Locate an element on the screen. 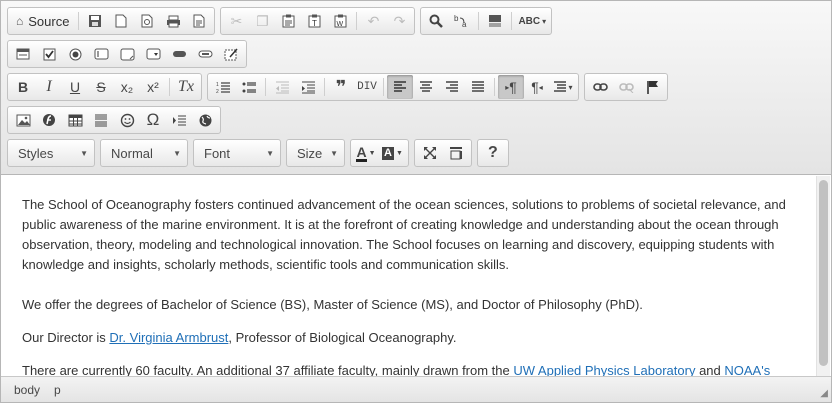  paragraph-group: 12 ❞ DIV ▸ ¶ ¶ ◂ ▾ is located at coordinates (393, 87).